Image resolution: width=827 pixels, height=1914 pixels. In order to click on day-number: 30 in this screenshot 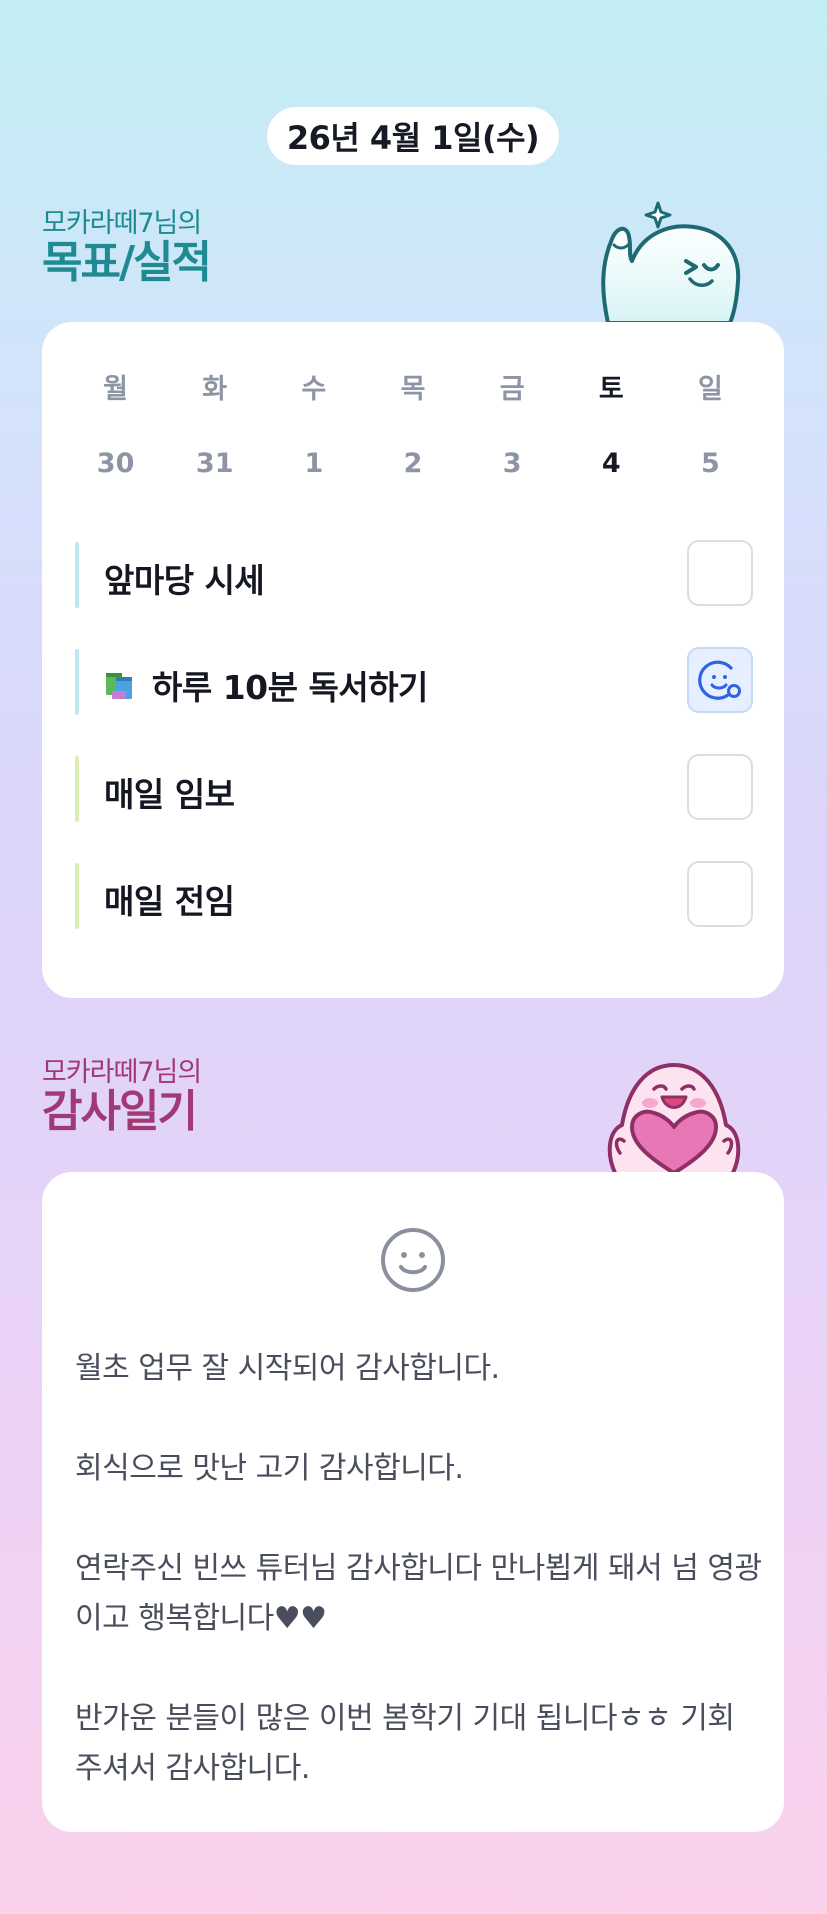, I will do `click(115, 463)`.